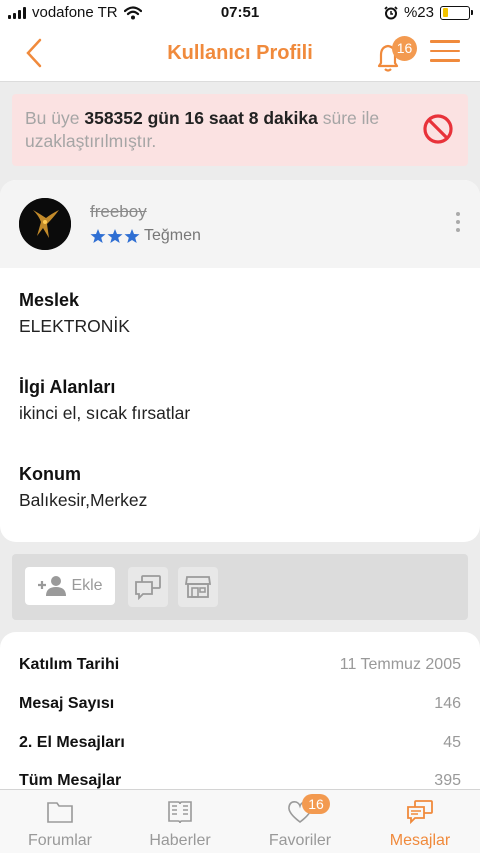  I want to click on tab-bar: Forumlar Haberler 16 Favoriler Mesajlar, so click(240, 821).